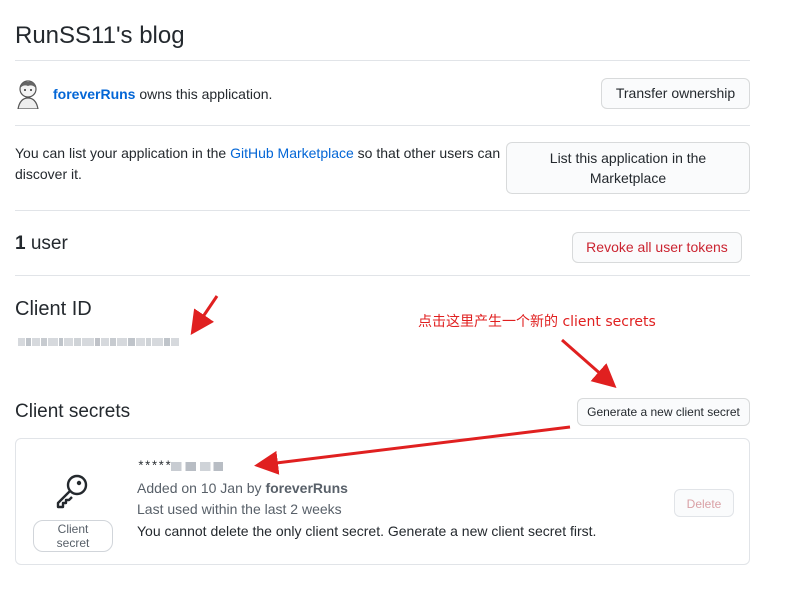 The width and height of the screenshot is (790, 599). What do you see at coordinates (204, 315) in the screenshot?
I see `arrow-client-id` at bounding box center [204, 315].